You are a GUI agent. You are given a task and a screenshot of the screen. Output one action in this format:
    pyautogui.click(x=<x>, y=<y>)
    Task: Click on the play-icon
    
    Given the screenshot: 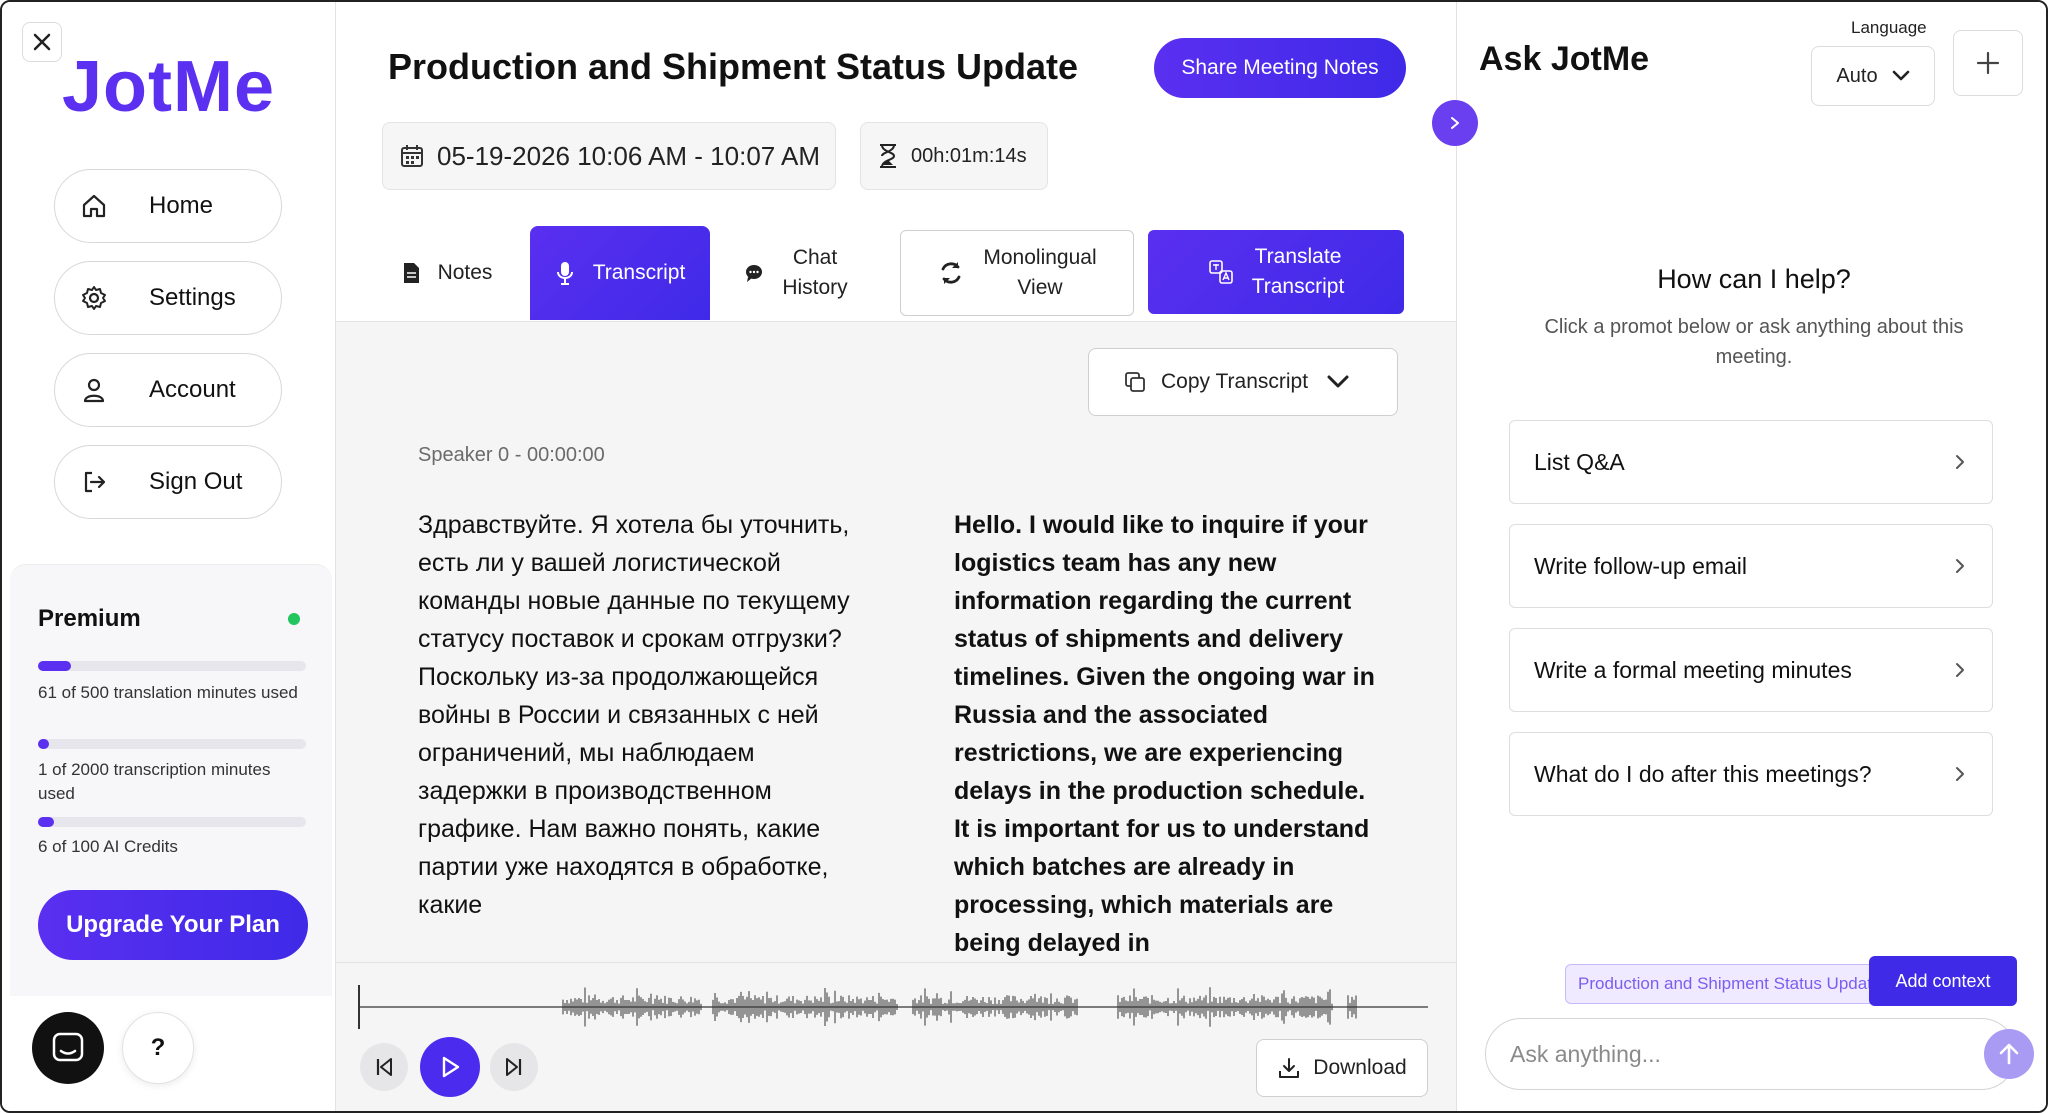 What is the action you would take?
    pyautogui.click(x=451, y=1067)
    